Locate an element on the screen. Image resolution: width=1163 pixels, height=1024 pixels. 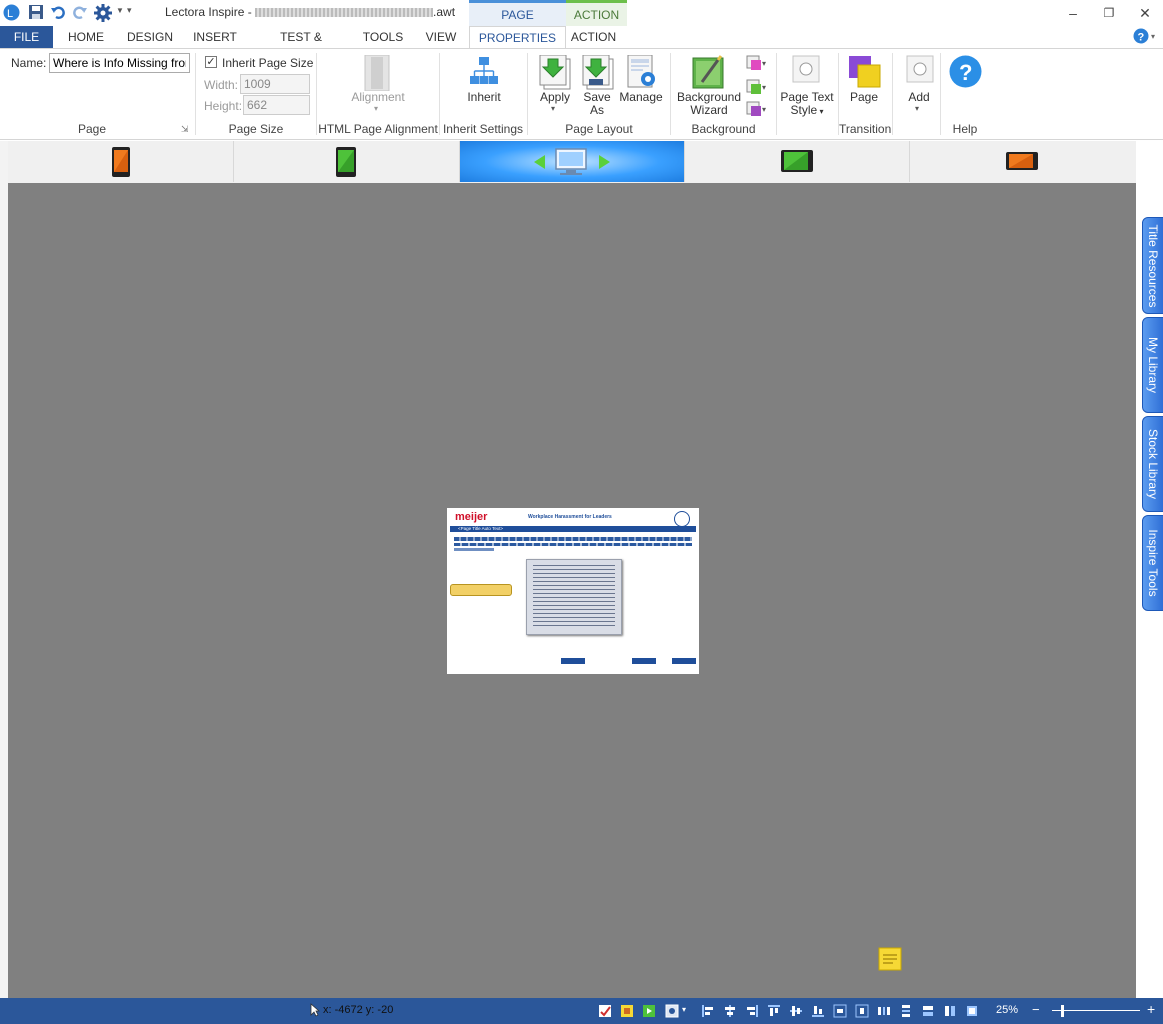
side-tab-inspire-tools: Inspire Tools is located at coordinates (1152, 563).